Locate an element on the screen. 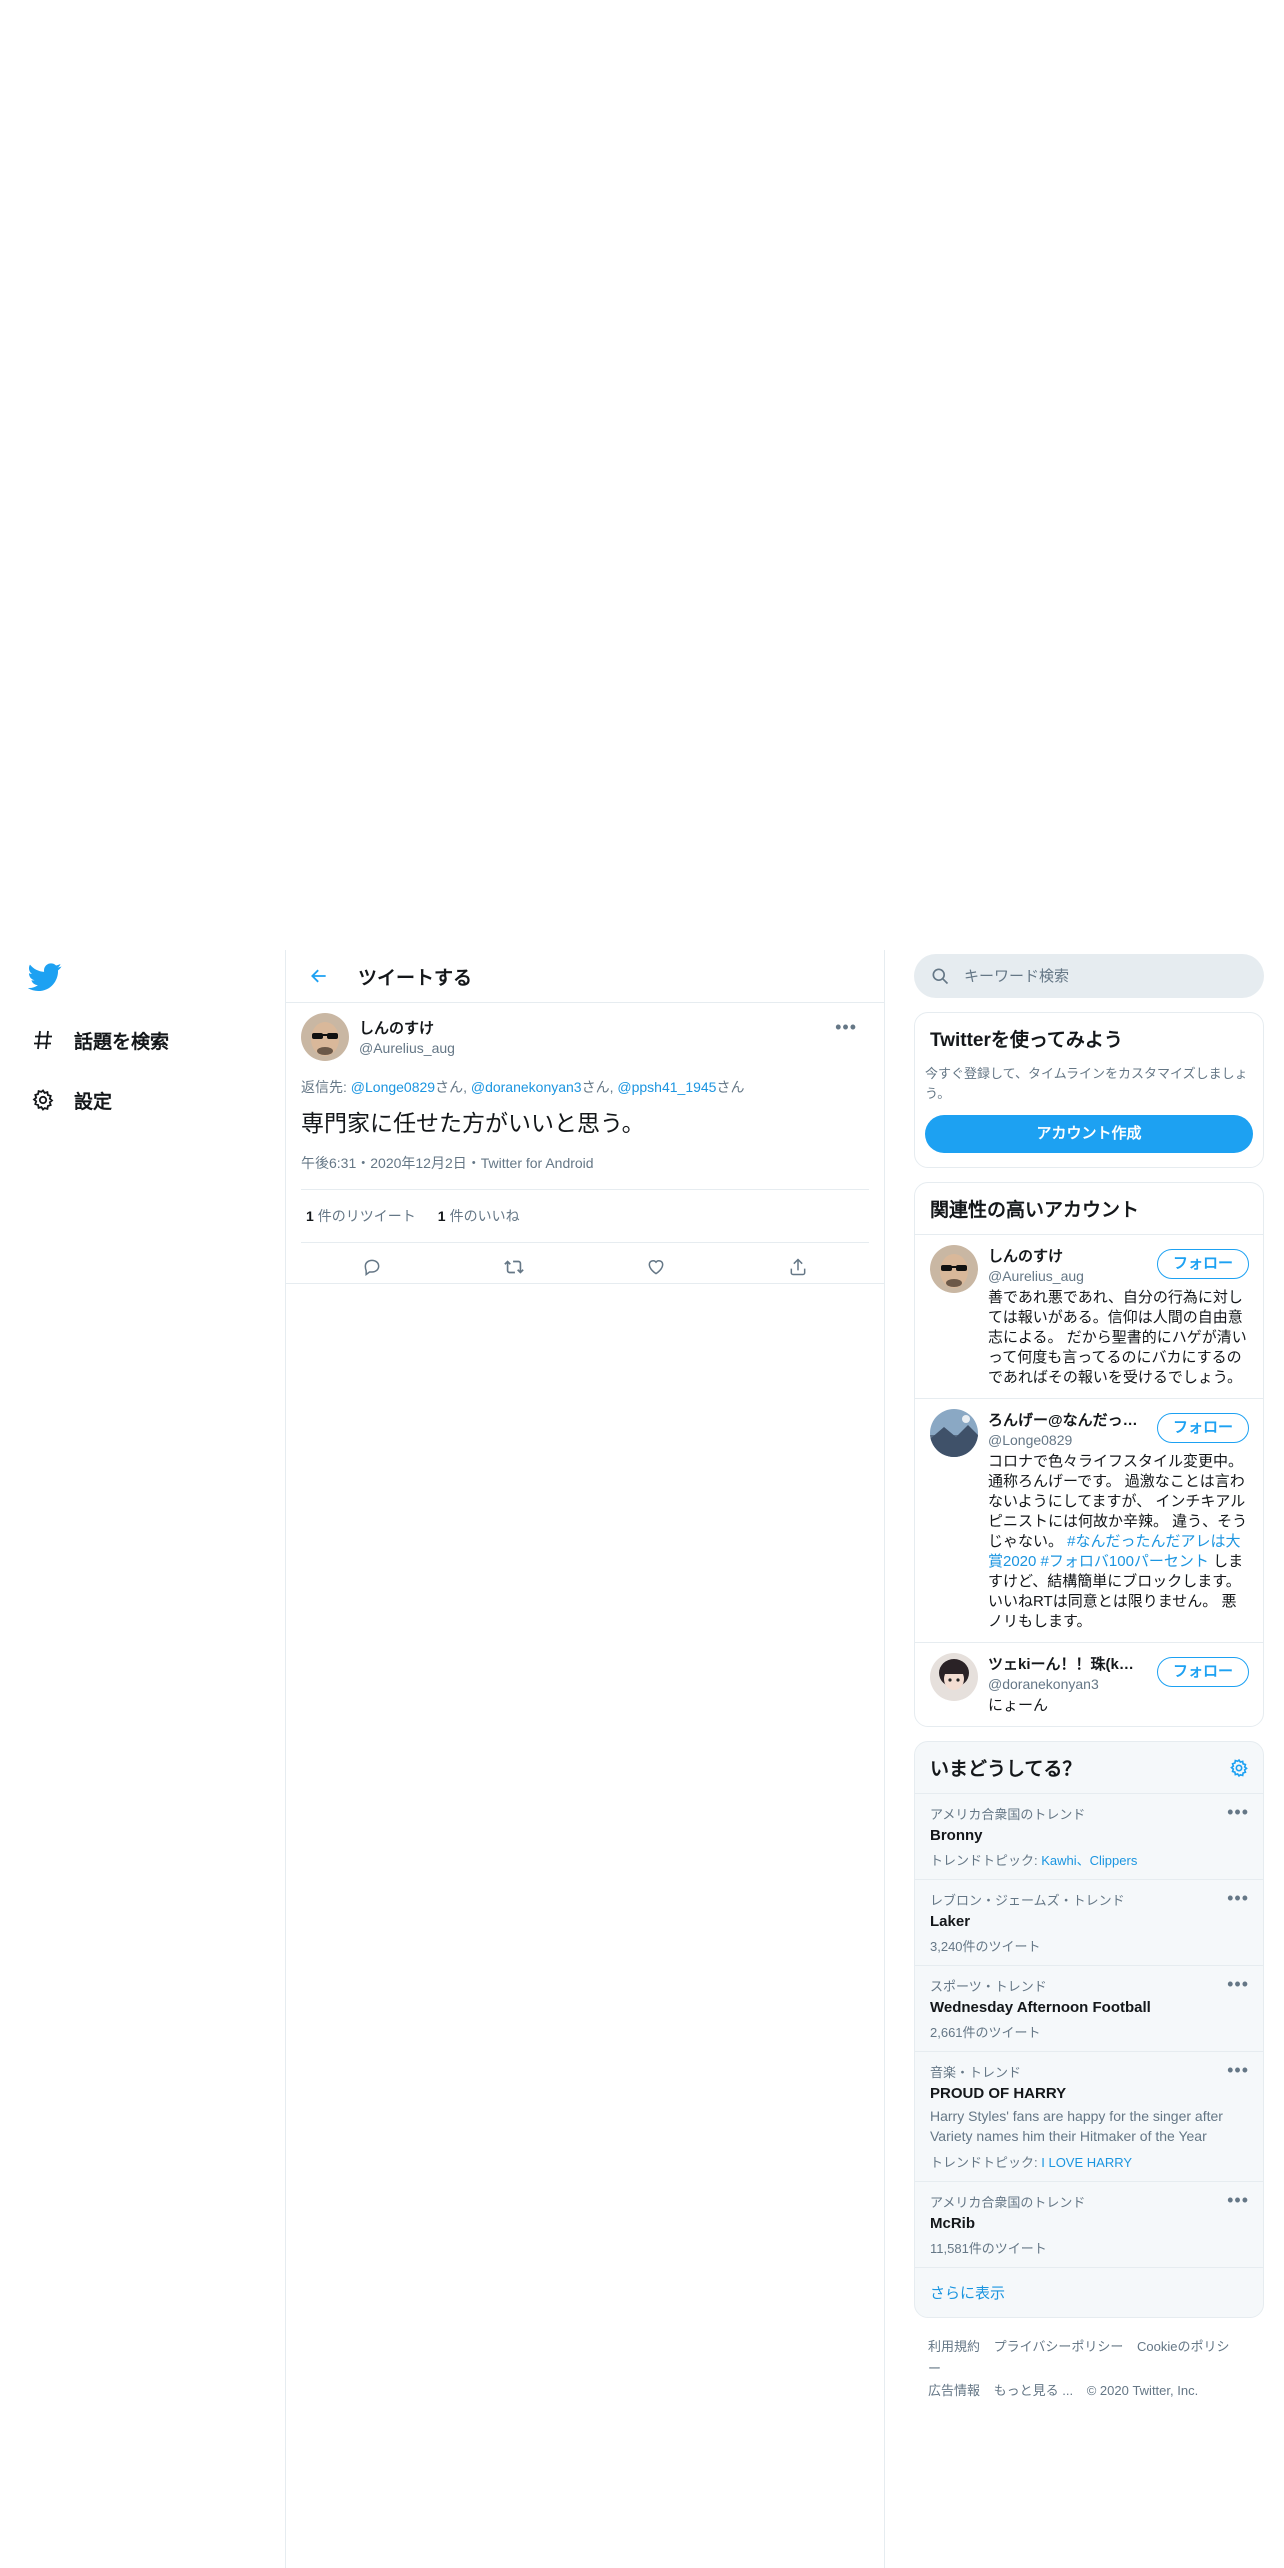 The width and height of the screenshot is (1284, 2568). retweet-button is located at coordinates (514, 1267).